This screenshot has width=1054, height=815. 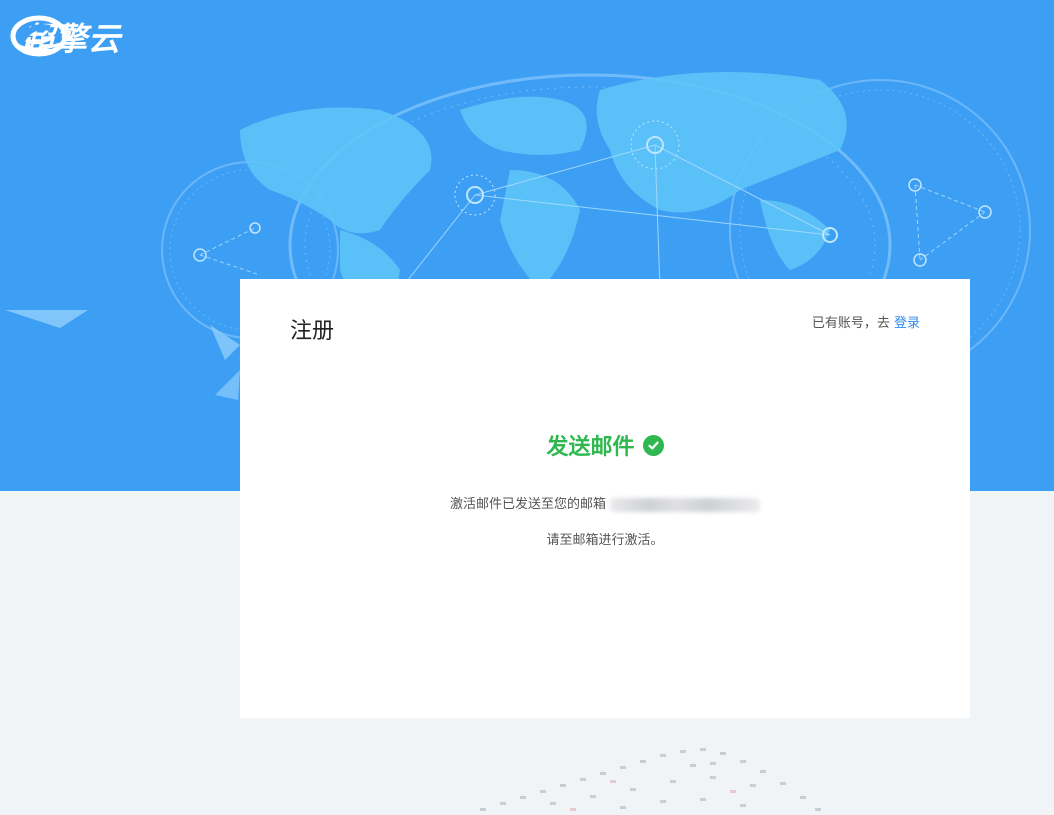 What do you see at coordinates (685, 504) in the screenshot?
I see `redacted-email` at bounding box center [685, 504].